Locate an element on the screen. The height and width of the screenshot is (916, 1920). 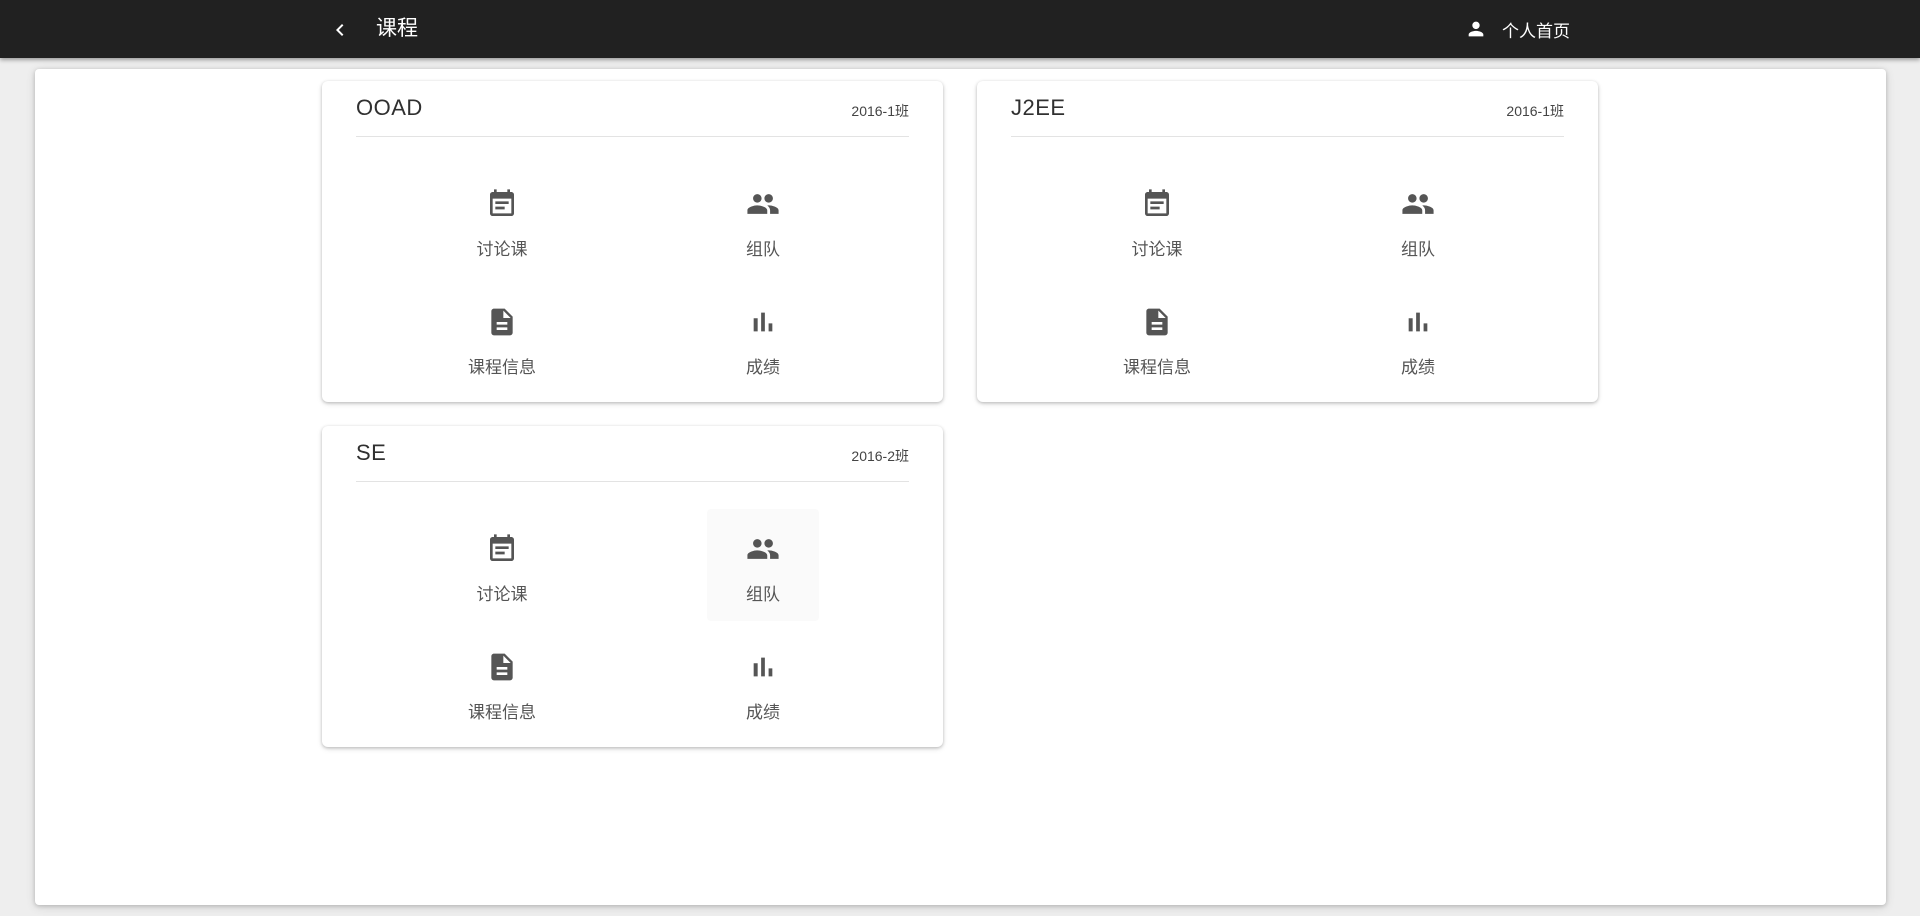
course-card-header: OOAD 2016-1班 is located at coordinates (632, 109).